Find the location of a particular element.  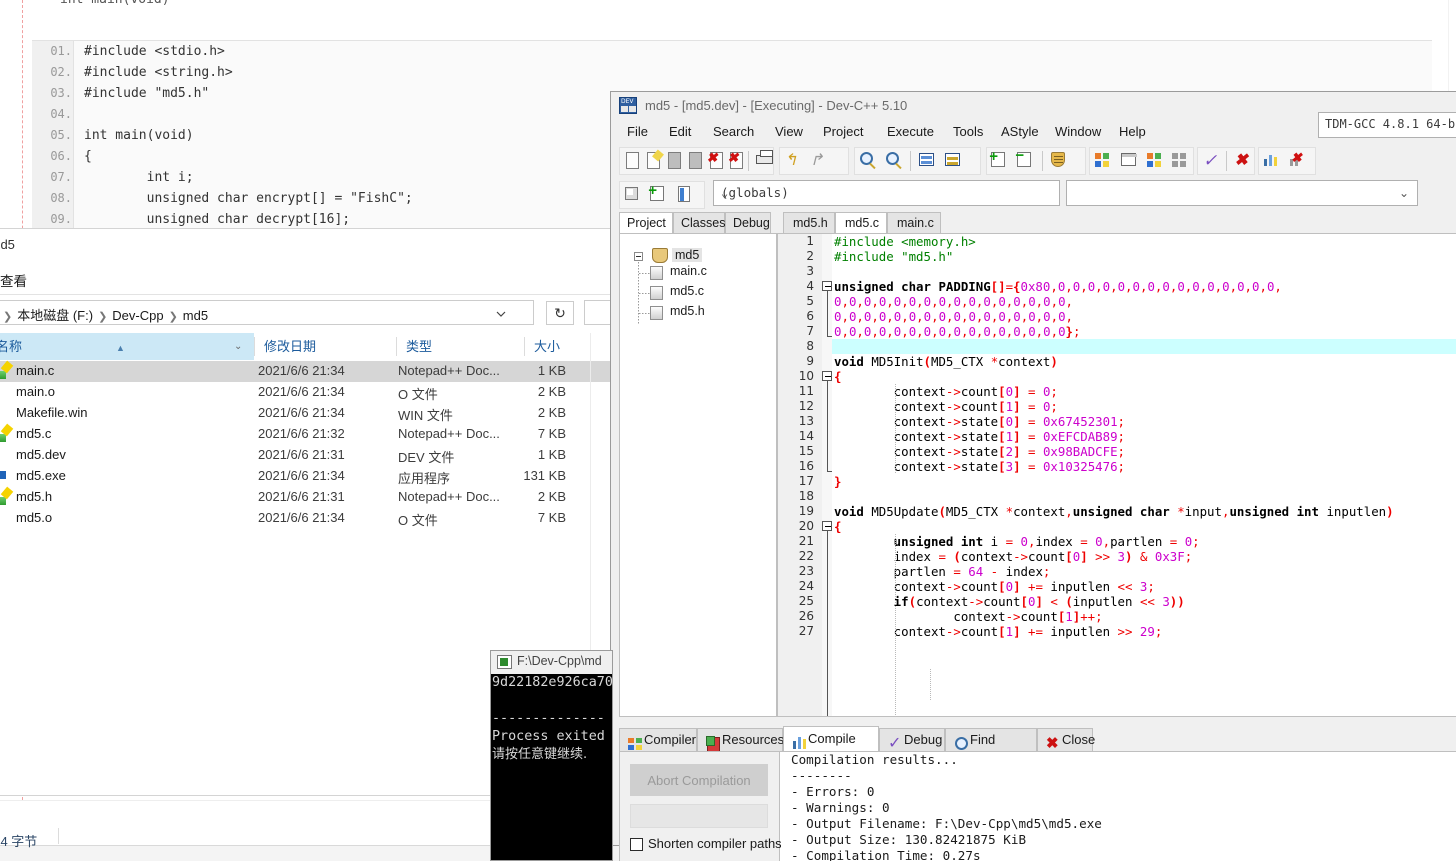

add-to-project-button is located at coordinates (659, 195).